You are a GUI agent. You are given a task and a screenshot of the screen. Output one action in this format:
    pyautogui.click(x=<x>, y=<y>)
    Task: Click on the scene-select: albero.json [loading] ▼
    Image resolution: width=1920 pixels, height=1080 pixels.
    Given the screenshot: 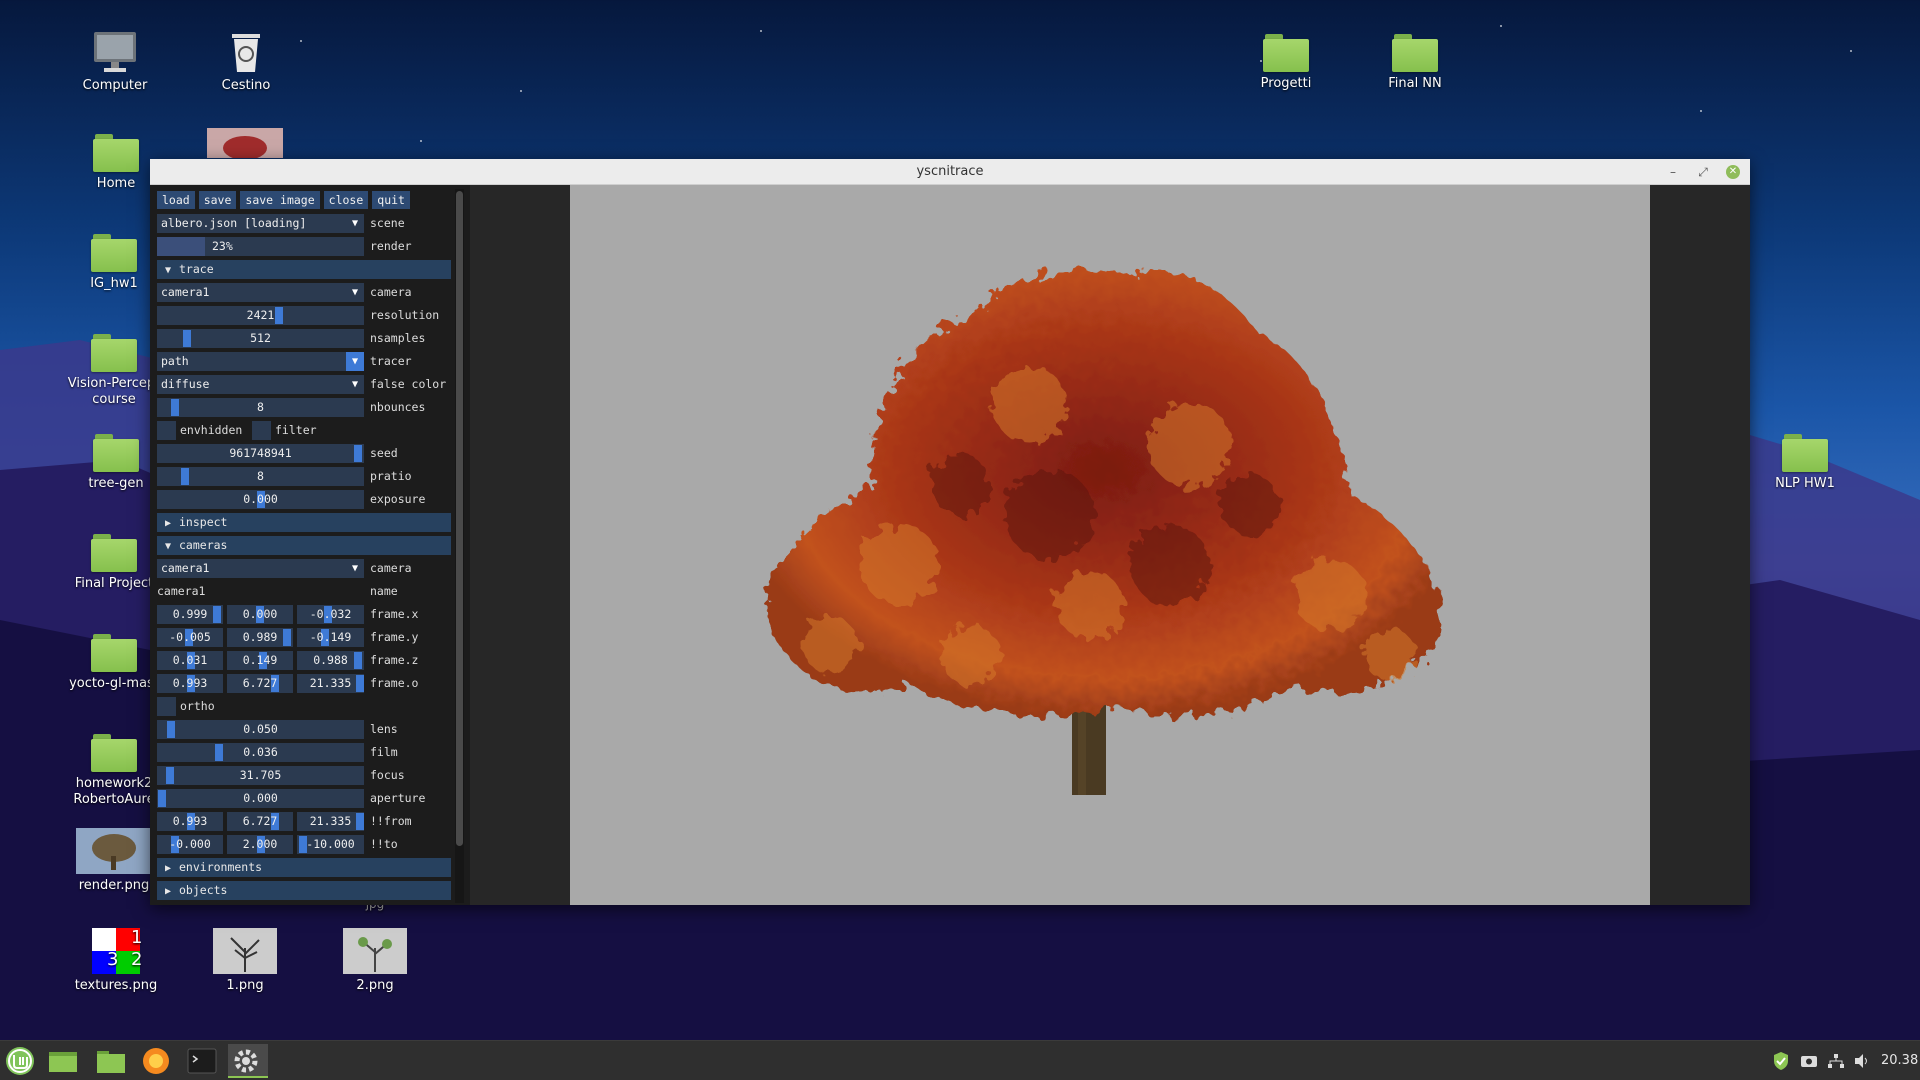 What is the action you would take?
    pyautogui.click(x=260, y=223)
    